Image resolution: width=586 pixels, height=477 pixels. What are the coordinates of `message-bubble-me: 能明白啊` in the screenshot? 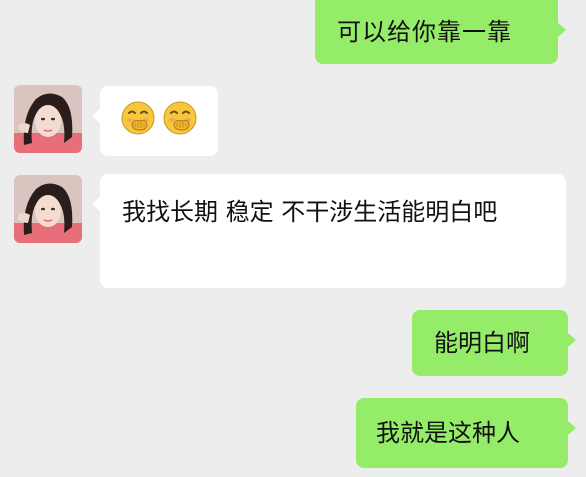 It's located at (494, 343).